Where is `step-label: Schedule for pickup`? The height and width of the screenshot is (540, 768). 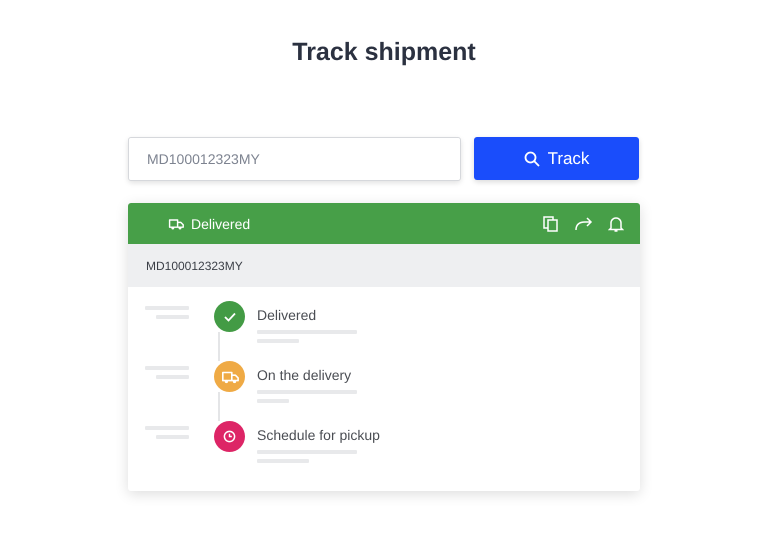 step-label: Schedule for pickup is located at coordinates (318, 435).